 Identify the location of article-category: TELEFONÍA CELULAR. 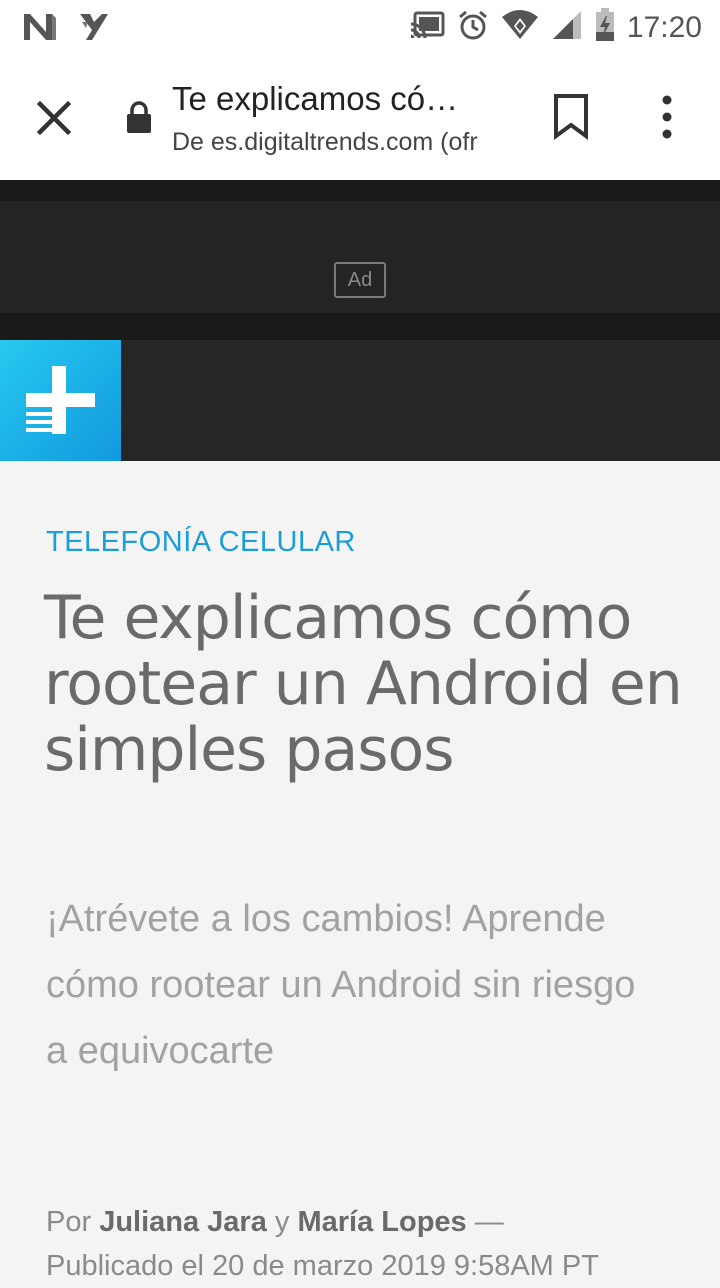
(201, 542).